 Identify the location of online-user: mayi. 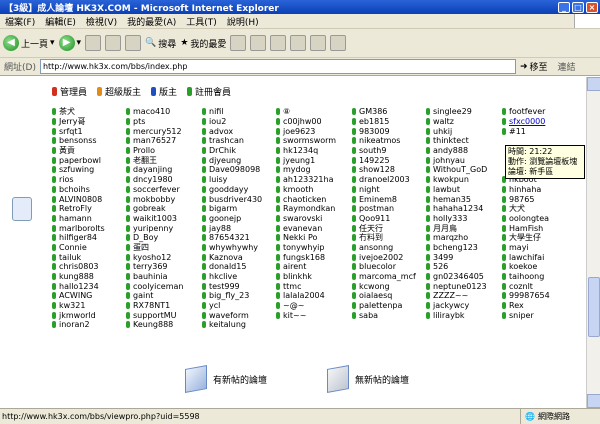
(539, 248).